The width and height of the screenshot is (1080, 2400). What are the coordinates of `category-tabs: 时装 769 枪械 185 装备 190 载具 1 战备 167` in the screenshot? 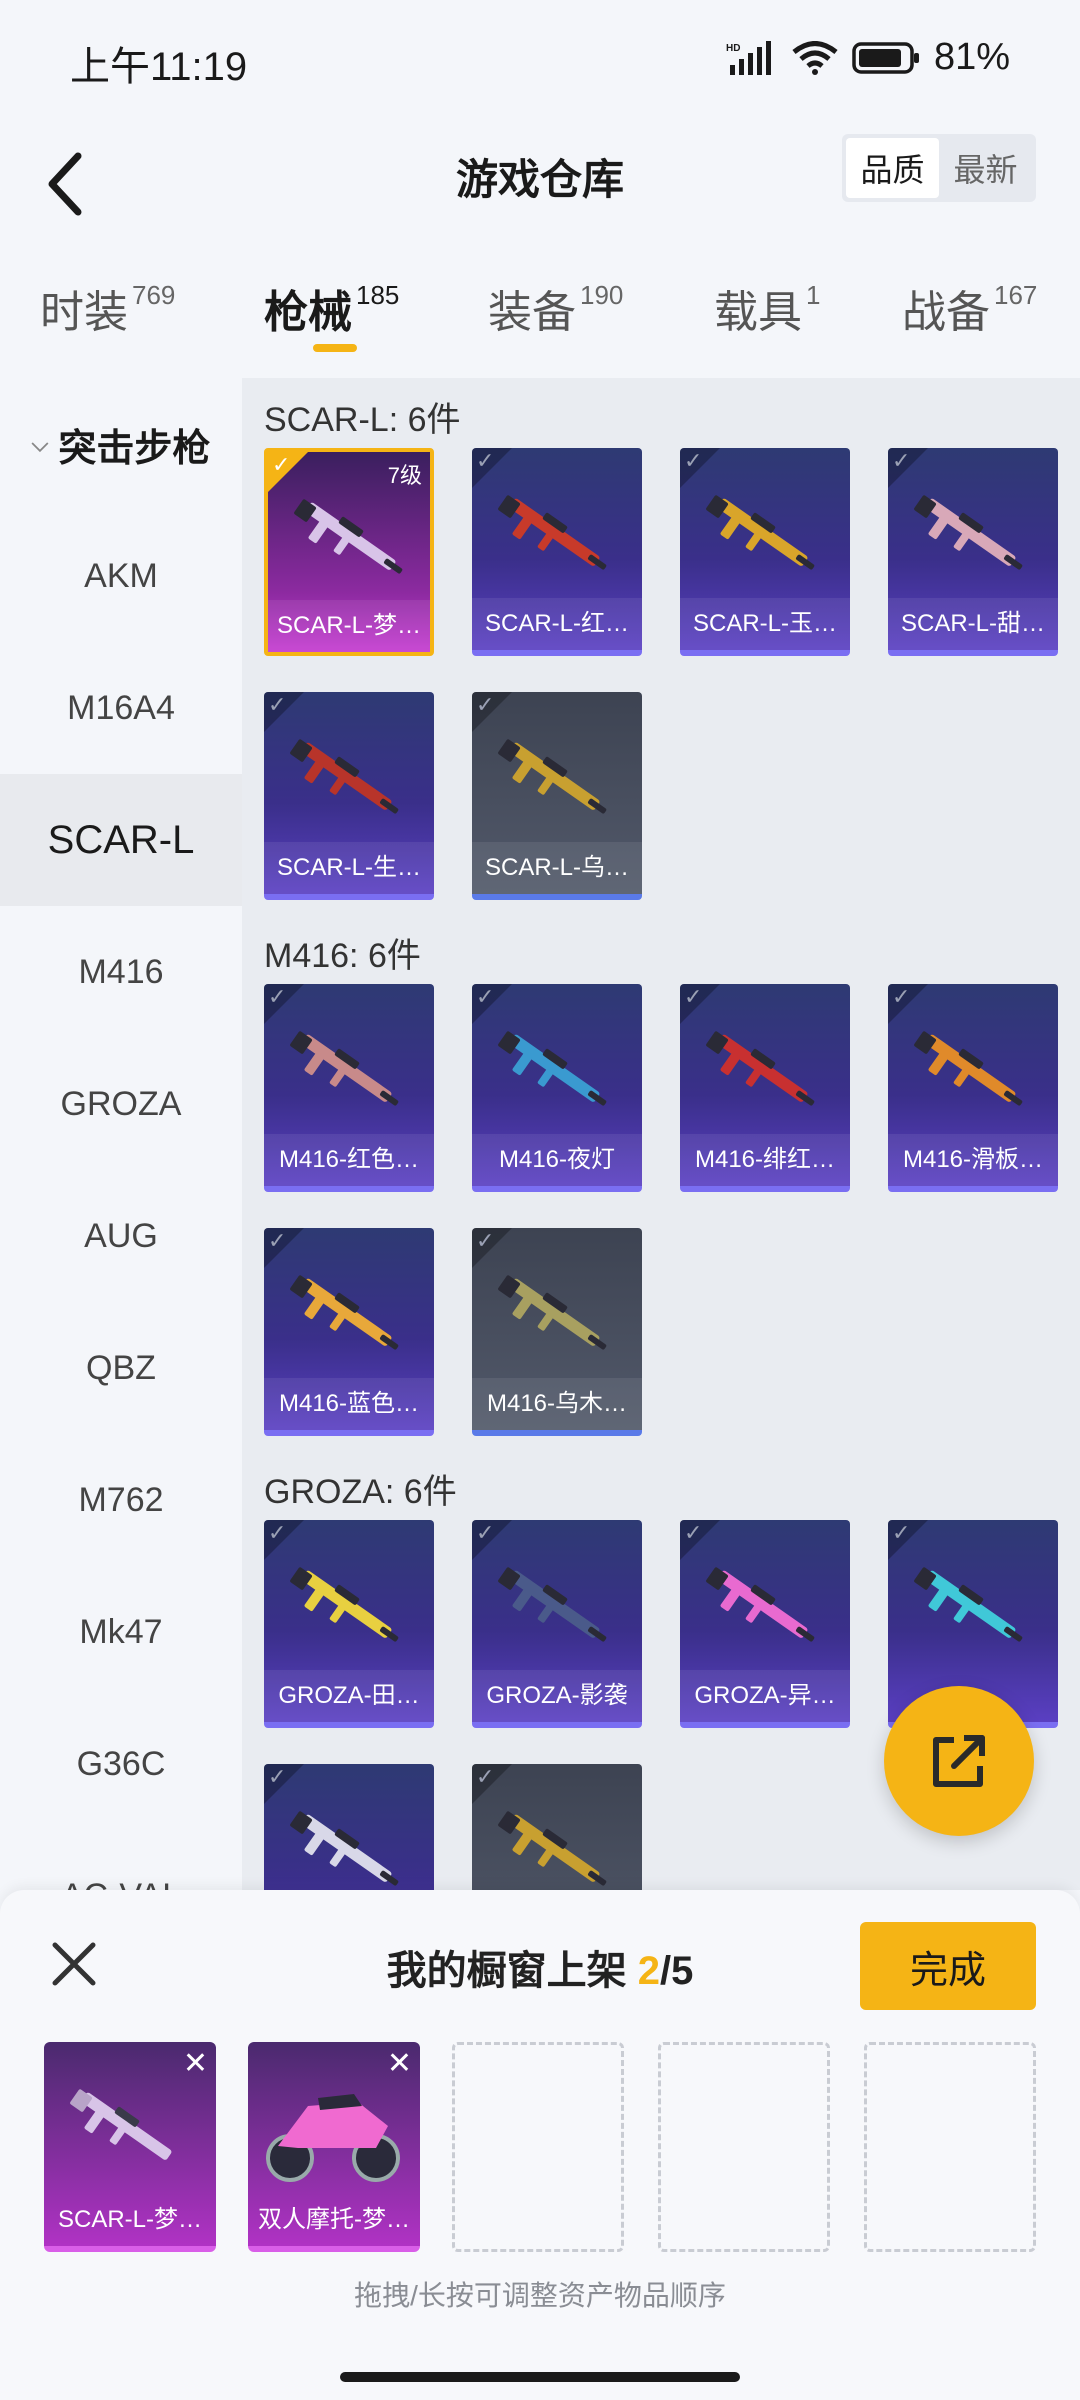 It's located at (540, 320).